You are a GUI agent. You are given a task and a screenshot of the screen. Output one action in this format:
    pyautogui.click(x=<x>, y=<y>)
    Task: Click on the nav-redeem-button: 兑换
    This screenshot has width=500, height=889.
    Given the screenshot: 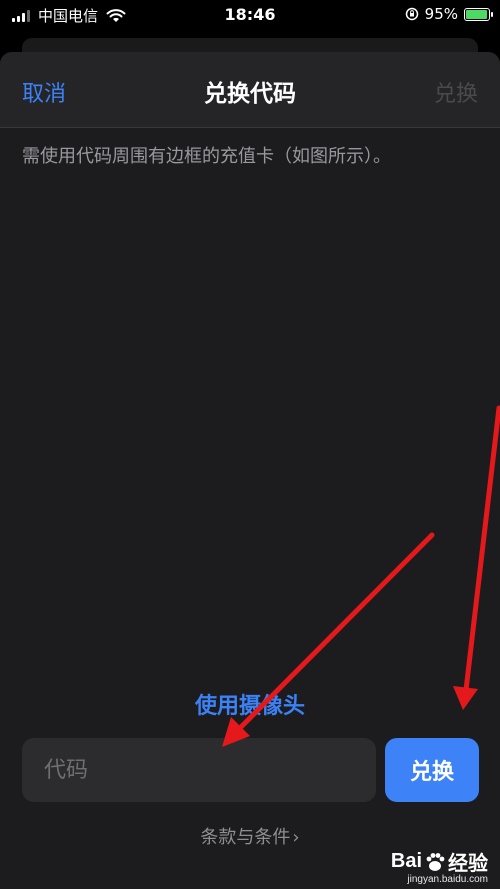 What is the action you would take?
    pyautogui.click(x=456, y=92)
    